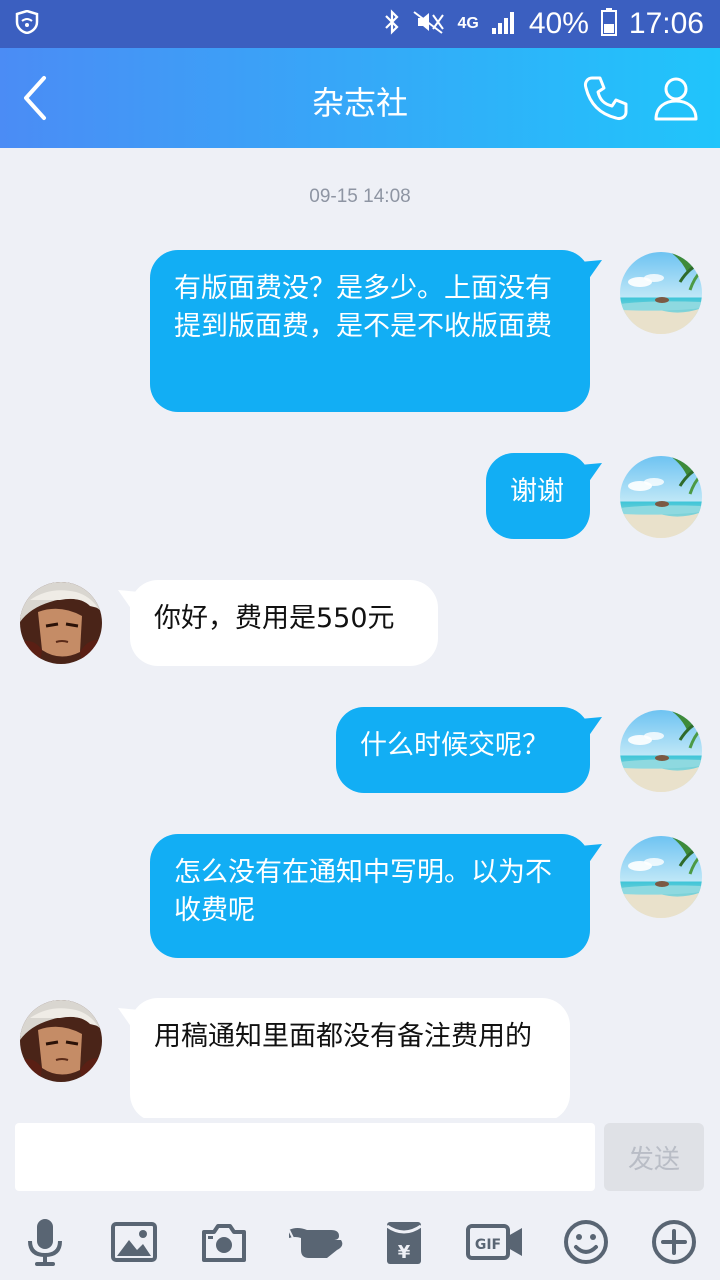 This screenshot has height=1280, width=720. Describe the element at coordinates (360, 196) in the screenshot. I see `message-timestamp: 09-15 14:08` at that location.